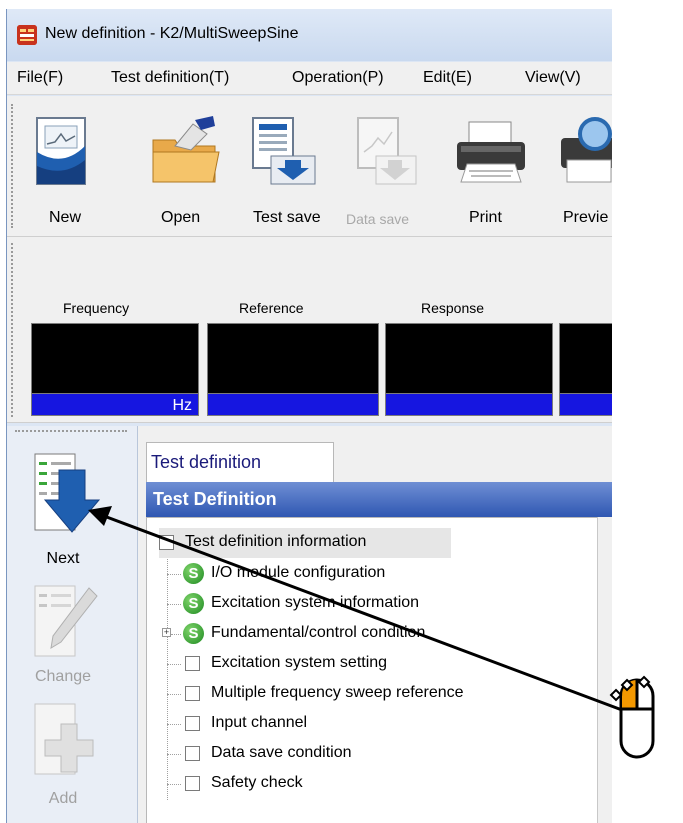  Describe the element at coordinates (271, 308) in the screenshot. I see `reference-label: Reference` at that location.